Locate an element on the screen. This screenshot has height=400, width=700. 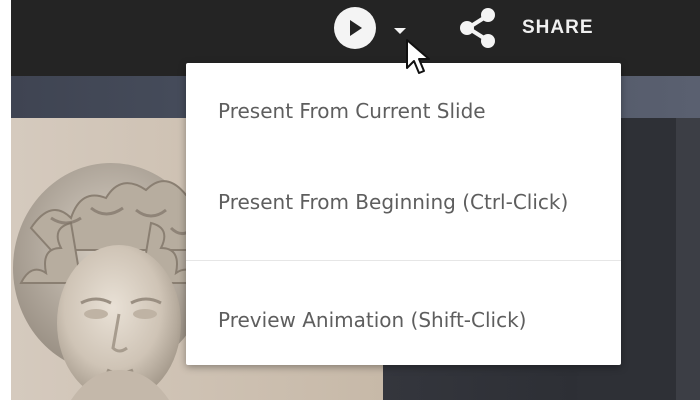
menu-item-label: Present From Current Slide is located at coordinates (352, 111).